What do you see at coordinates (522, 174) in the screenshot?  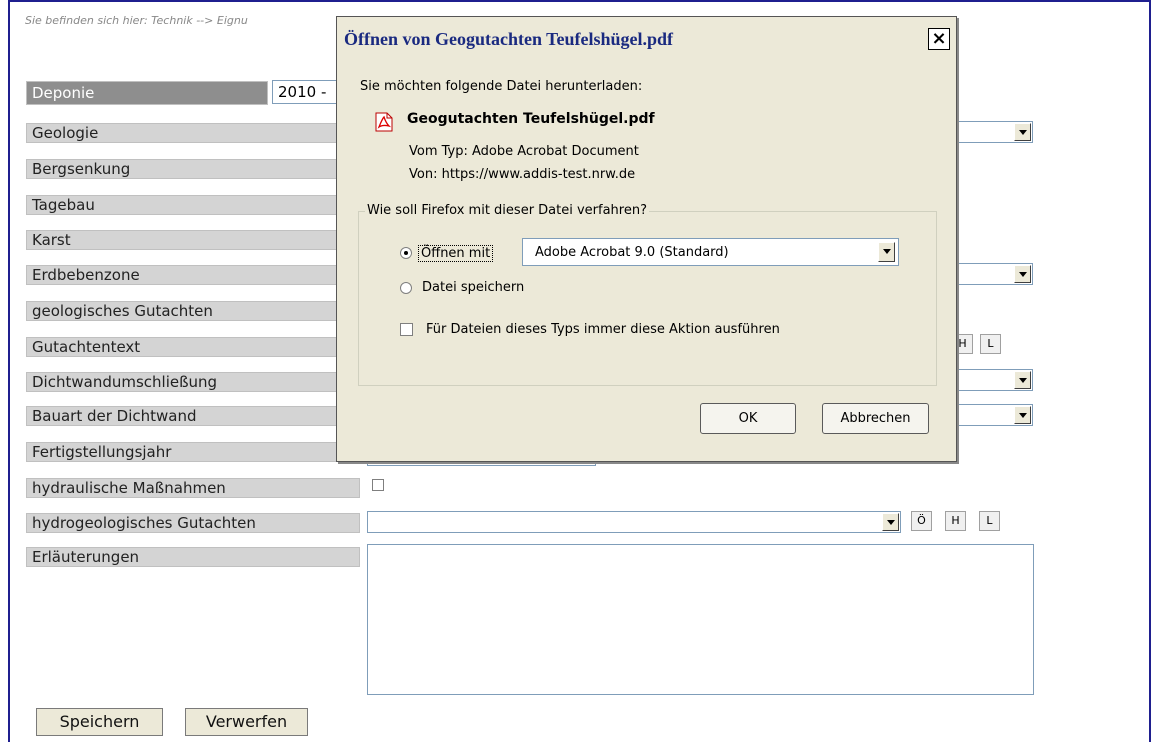 I see `dialog-file-source: Von: https://www.addis-test.nrw.de` at bounding box center [522, 174].